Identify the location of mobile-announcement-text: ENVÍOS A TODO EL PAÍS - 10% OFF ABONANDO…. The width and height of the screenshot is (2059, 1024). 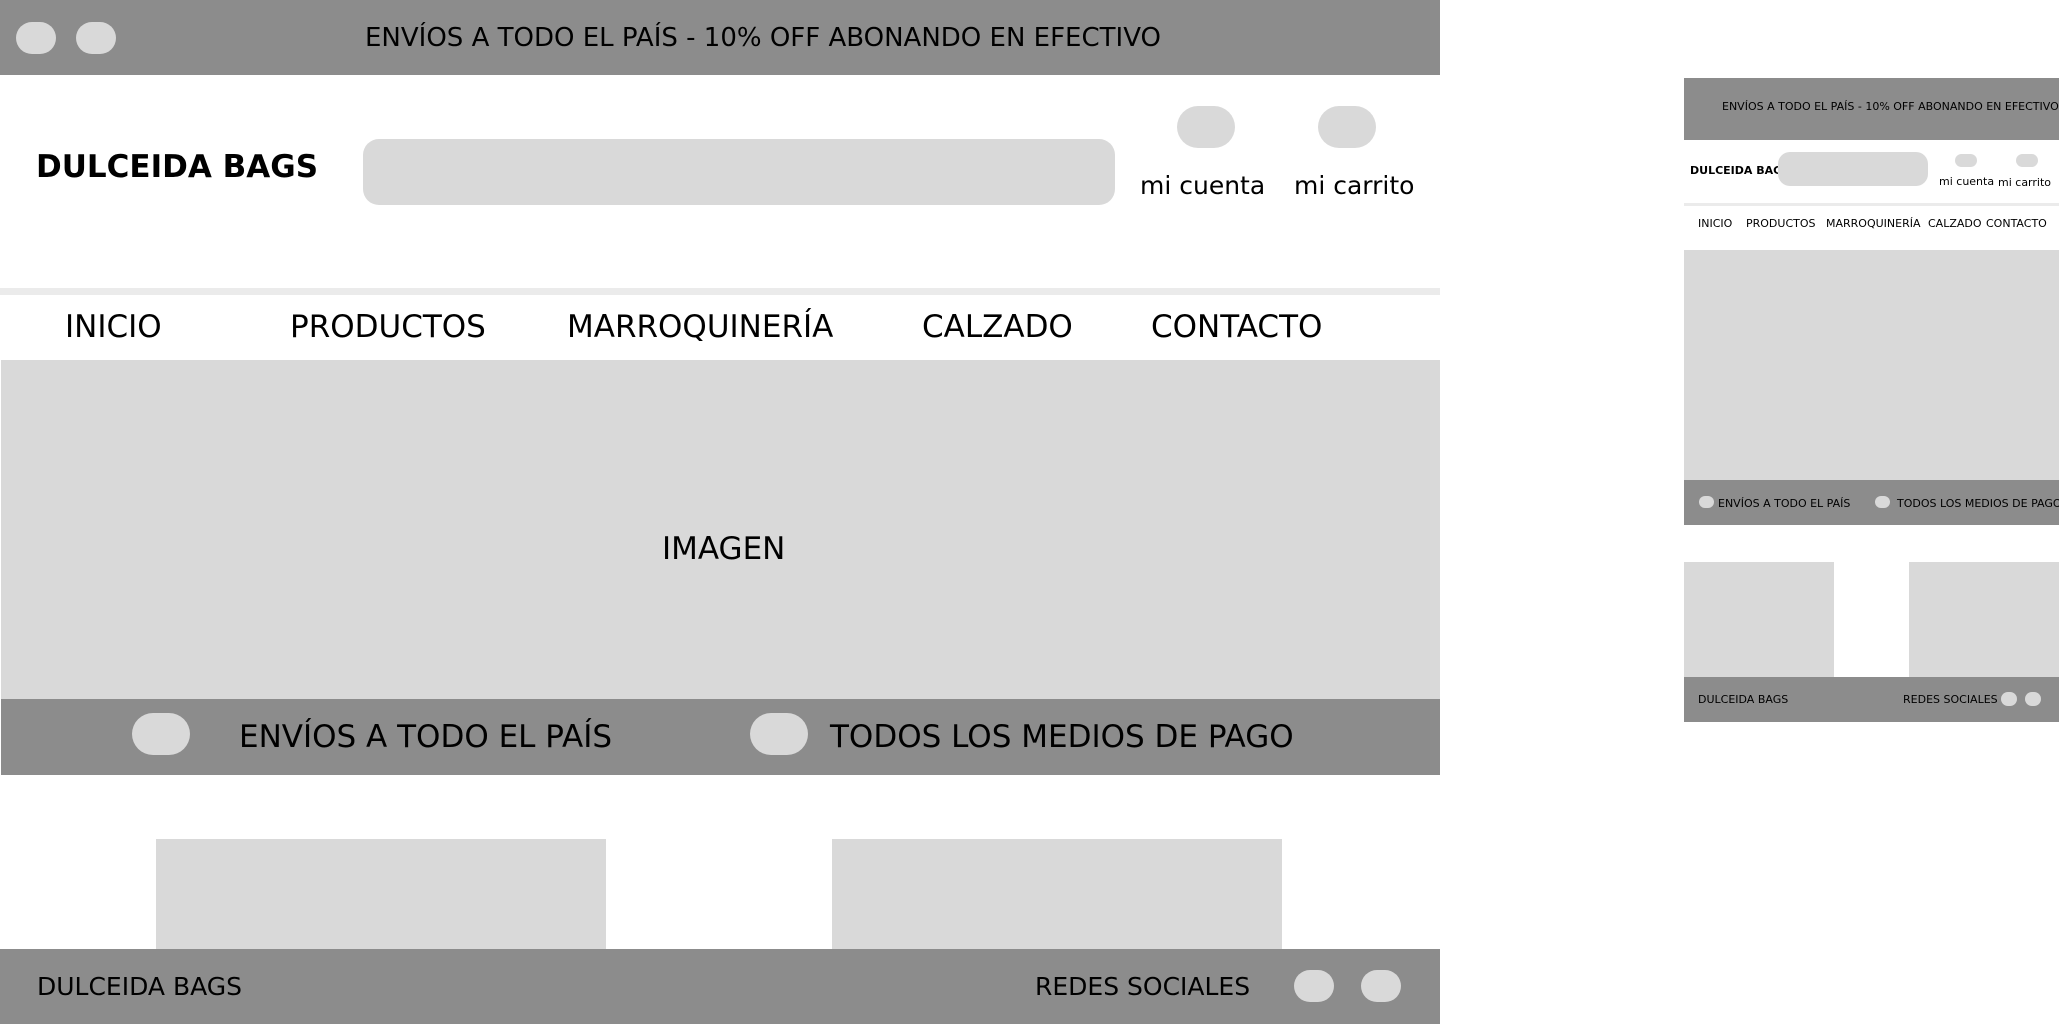
(1890, 106).